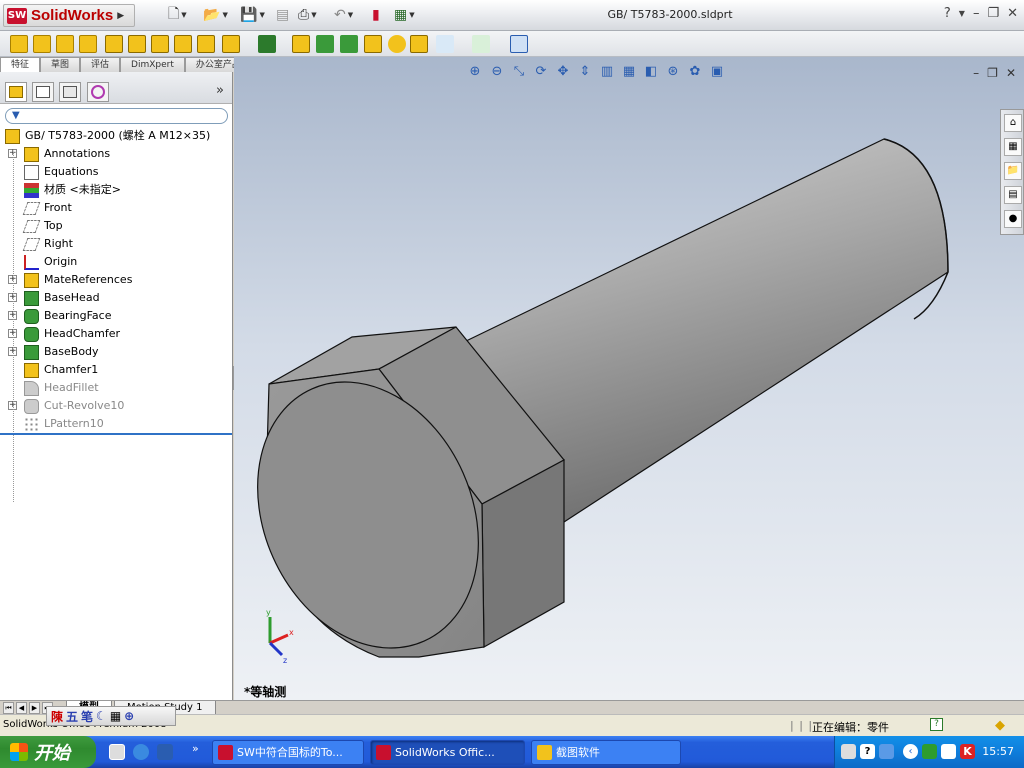 Image resolution: width=1024 pixels, height=768 pixels. I want to click on tray-collapse-icon: ‹, so click(910, 751).